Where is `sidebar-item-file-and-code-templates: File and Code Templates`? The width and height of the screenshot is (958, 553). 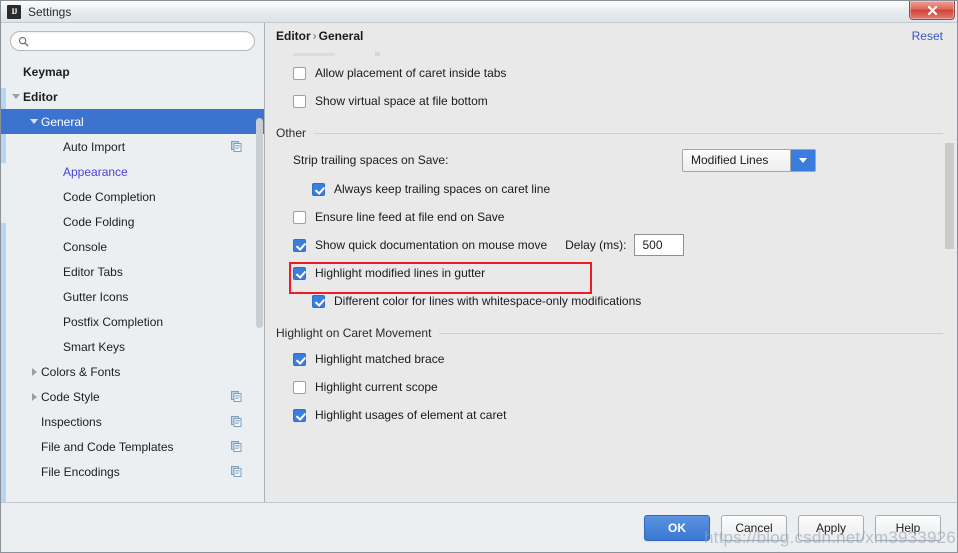 sidebar-item-file-and-code-templates: File and Code Templates is located at coordinates (132, 446).